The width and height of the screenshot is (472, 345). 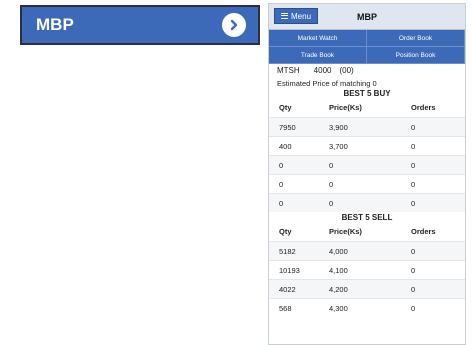 I want to click on hamburger-icon, so click(x=284, y=16).